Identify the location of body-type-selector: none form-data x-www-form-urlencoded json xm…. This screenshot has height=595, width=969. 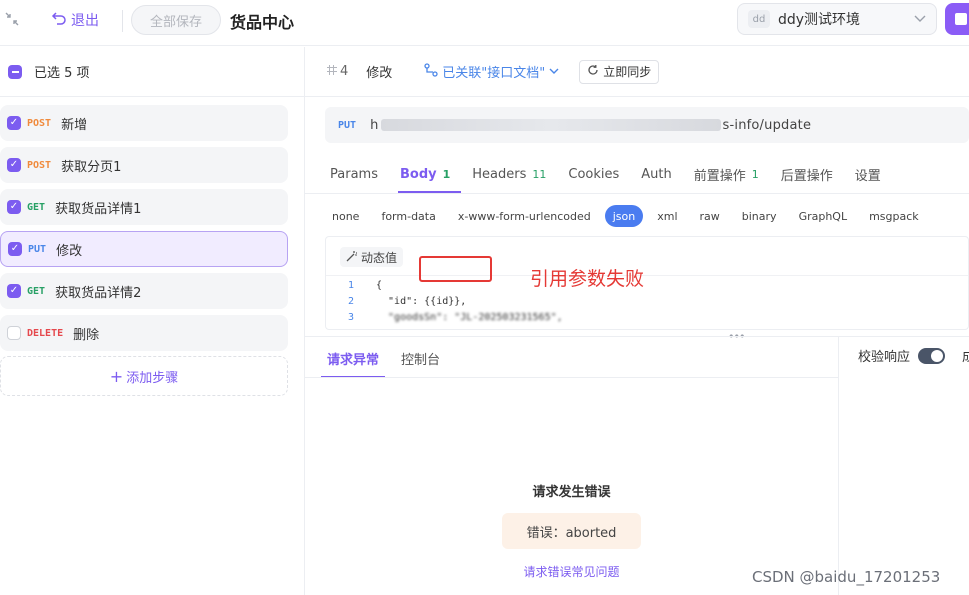
(636, 216).